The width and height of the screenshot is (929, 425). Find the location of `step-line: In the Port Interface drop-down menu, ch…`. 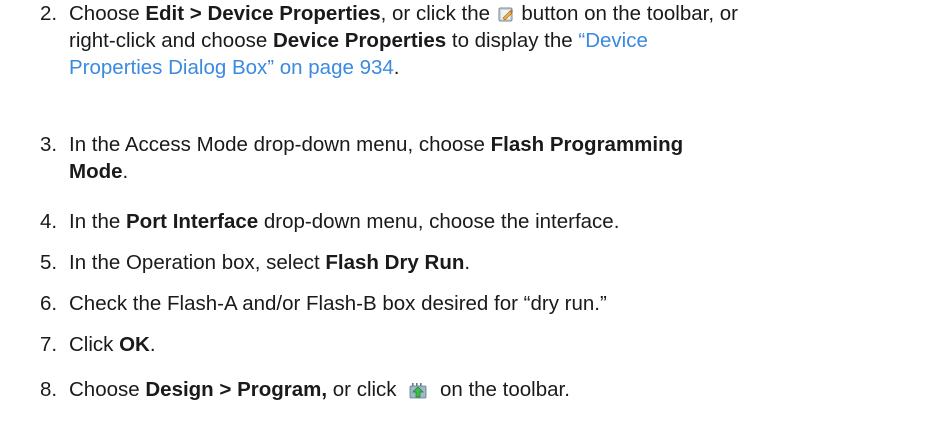

step-line: In the Port Interface drop-down menu, ch… is located at coordinates (491, 221).